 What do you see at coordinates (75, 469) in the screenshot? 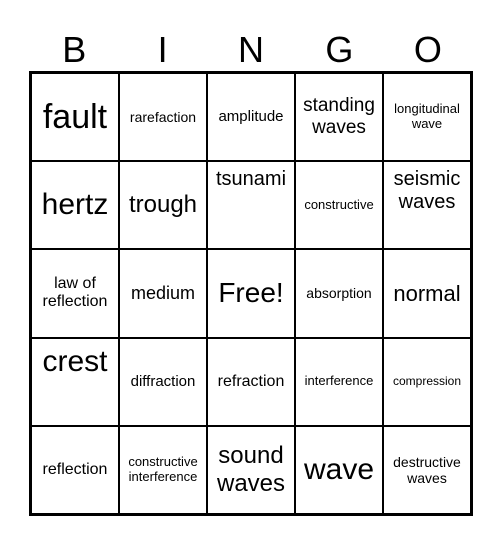
I see `bingo-cell: reflection` at bounding box center [75, 469].